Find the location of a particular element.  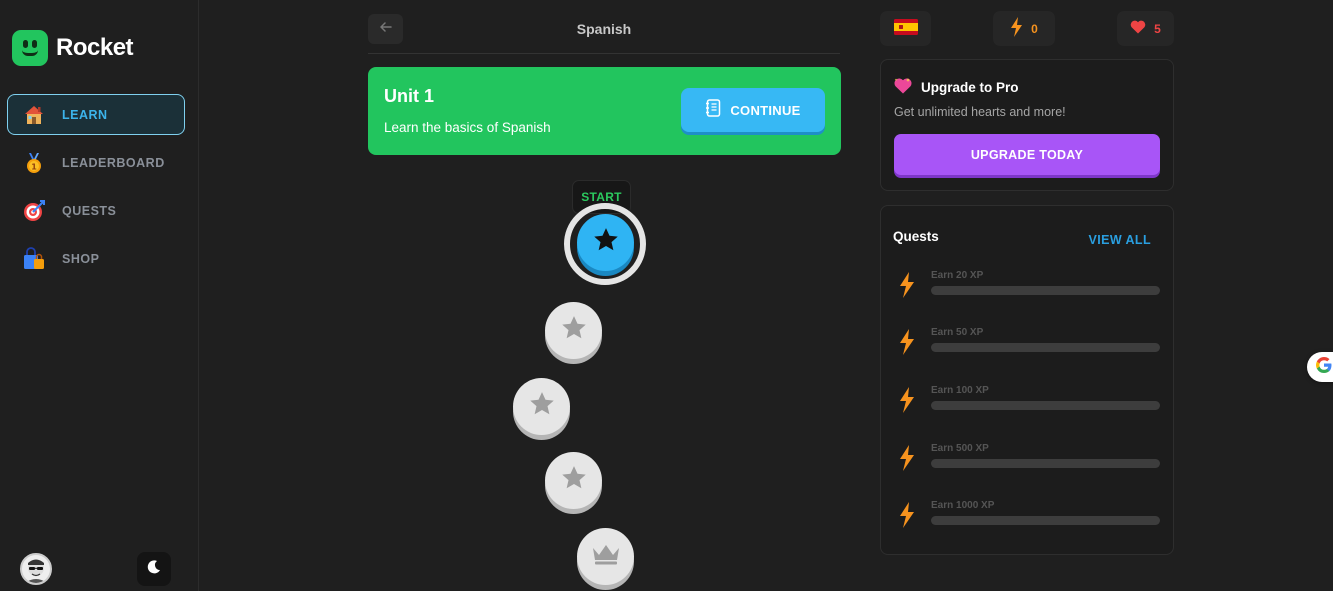

quest-item: Earn 1000 XP is located at coordinates (1028, 520).